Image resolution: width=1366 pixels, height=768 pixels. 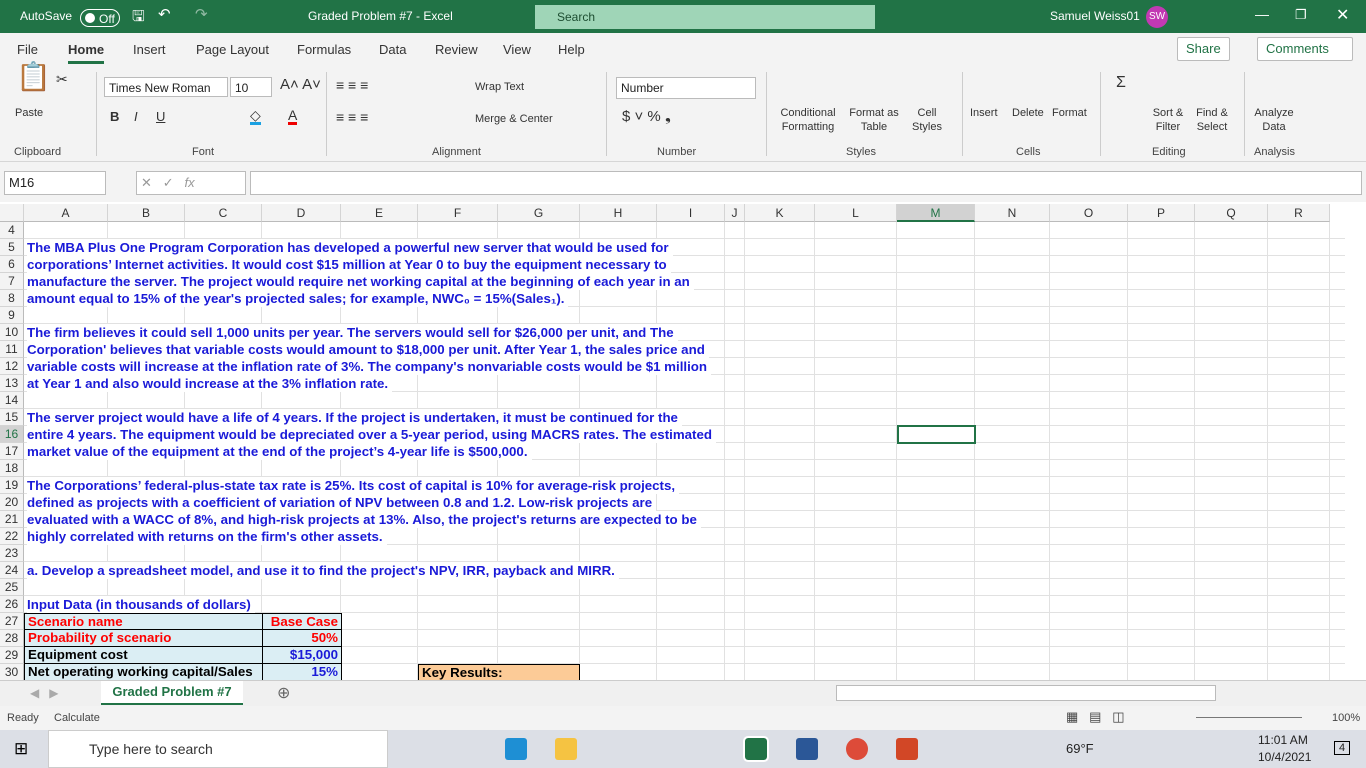 I want to click on column-header-j: J, so click(x=735, y=213).